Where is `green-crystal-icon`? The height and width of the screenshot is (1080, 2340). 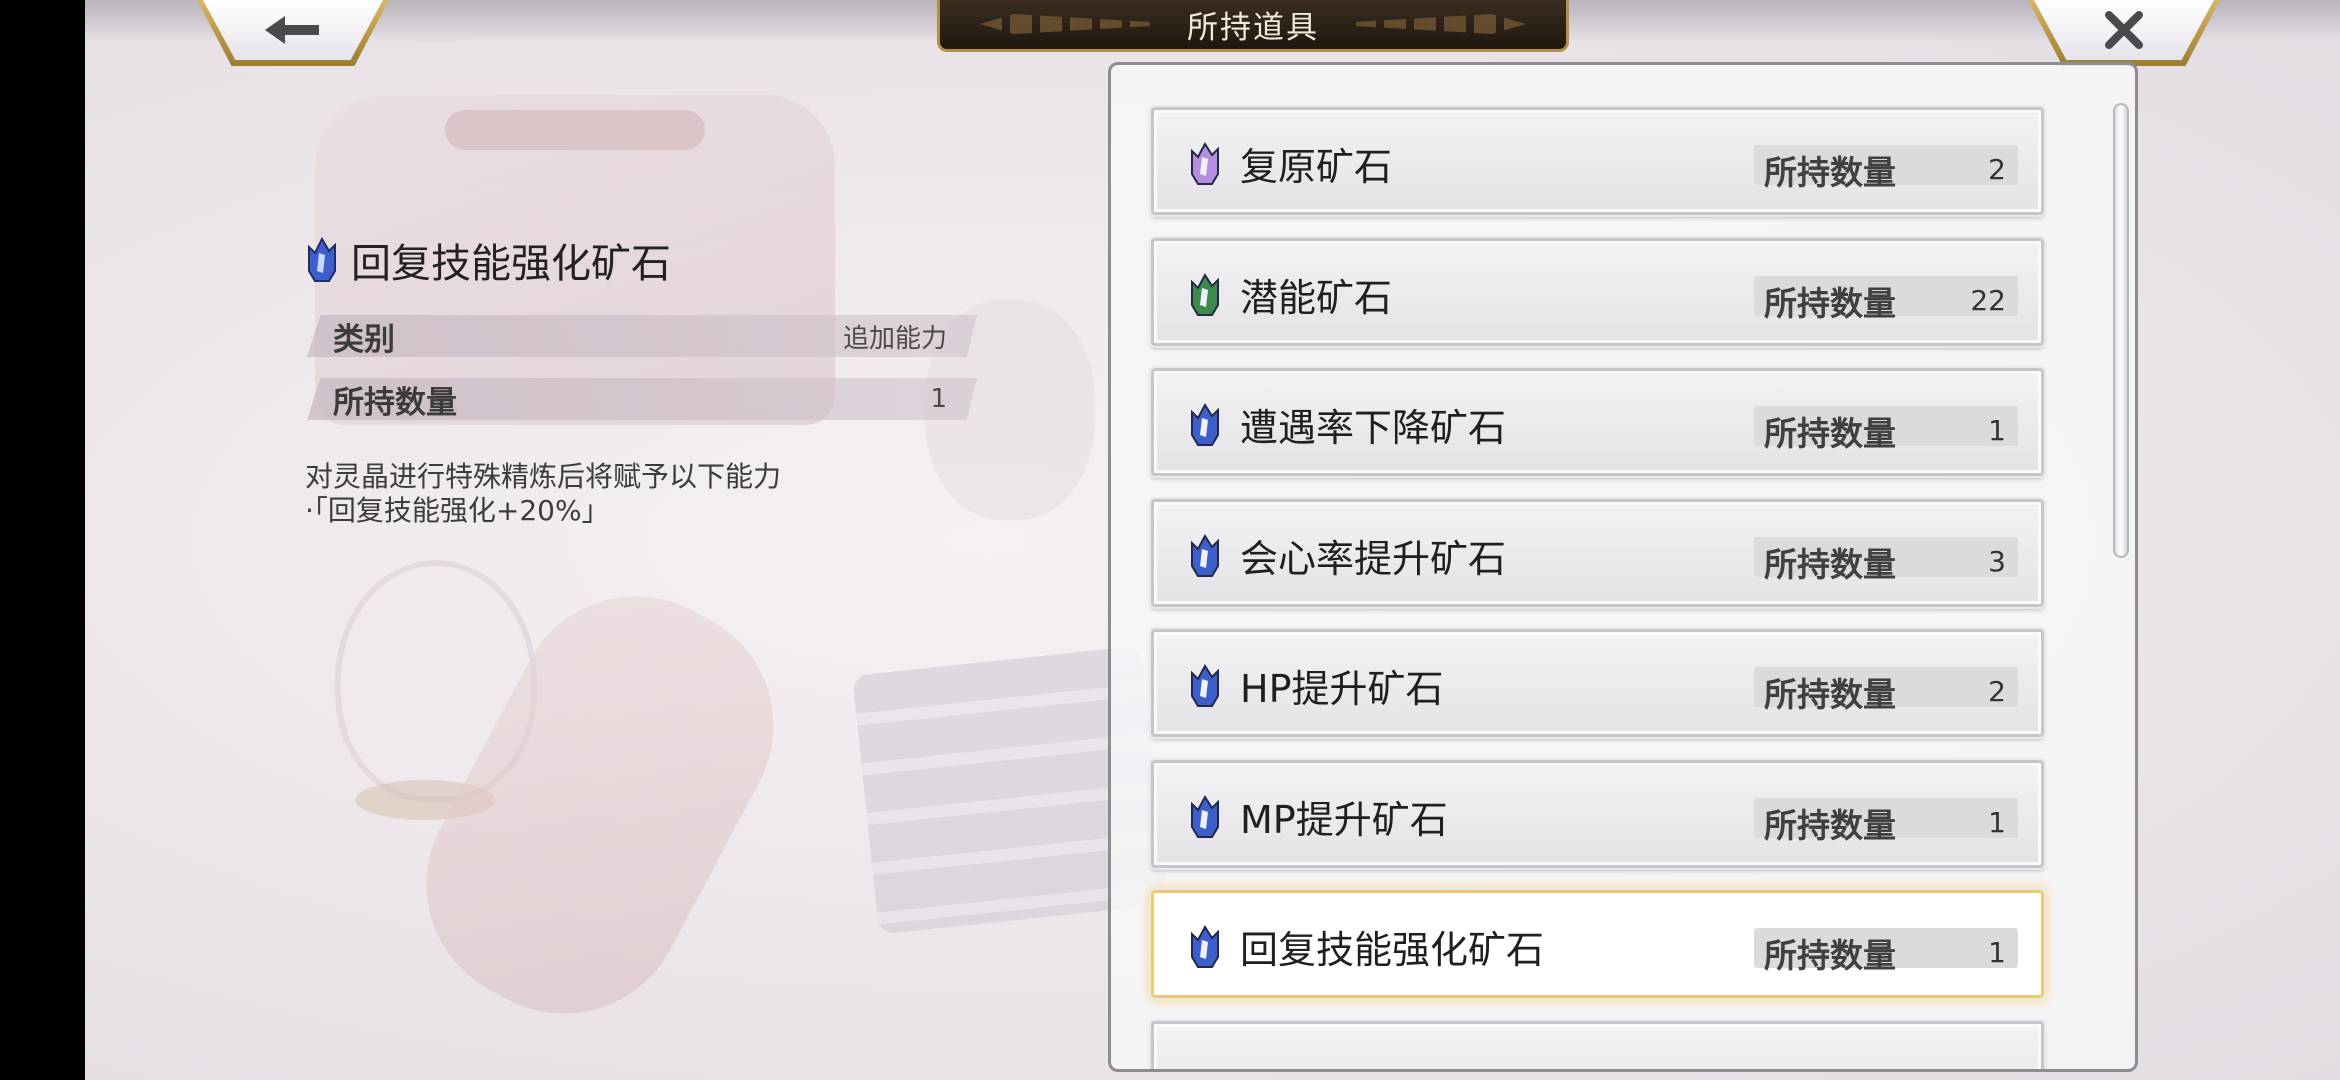
green-crystal-icon is located at coordinates (1205, 294).